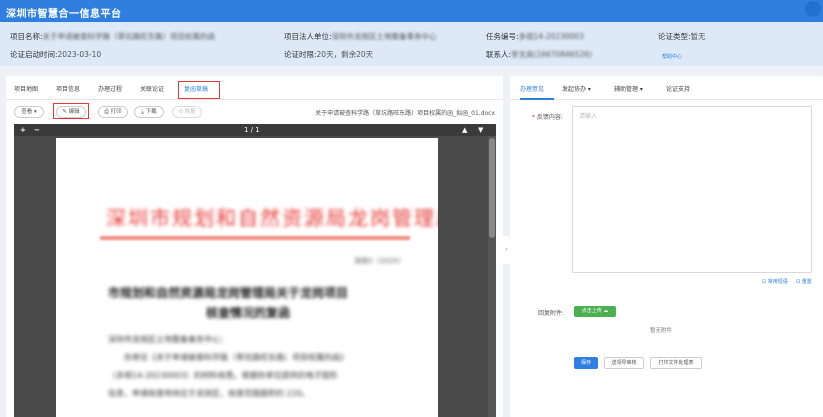  What do you see at coordinates (678, 88) in the screenshot?
I see `tab-support: 论证支持` at bounding box center [678, 88].